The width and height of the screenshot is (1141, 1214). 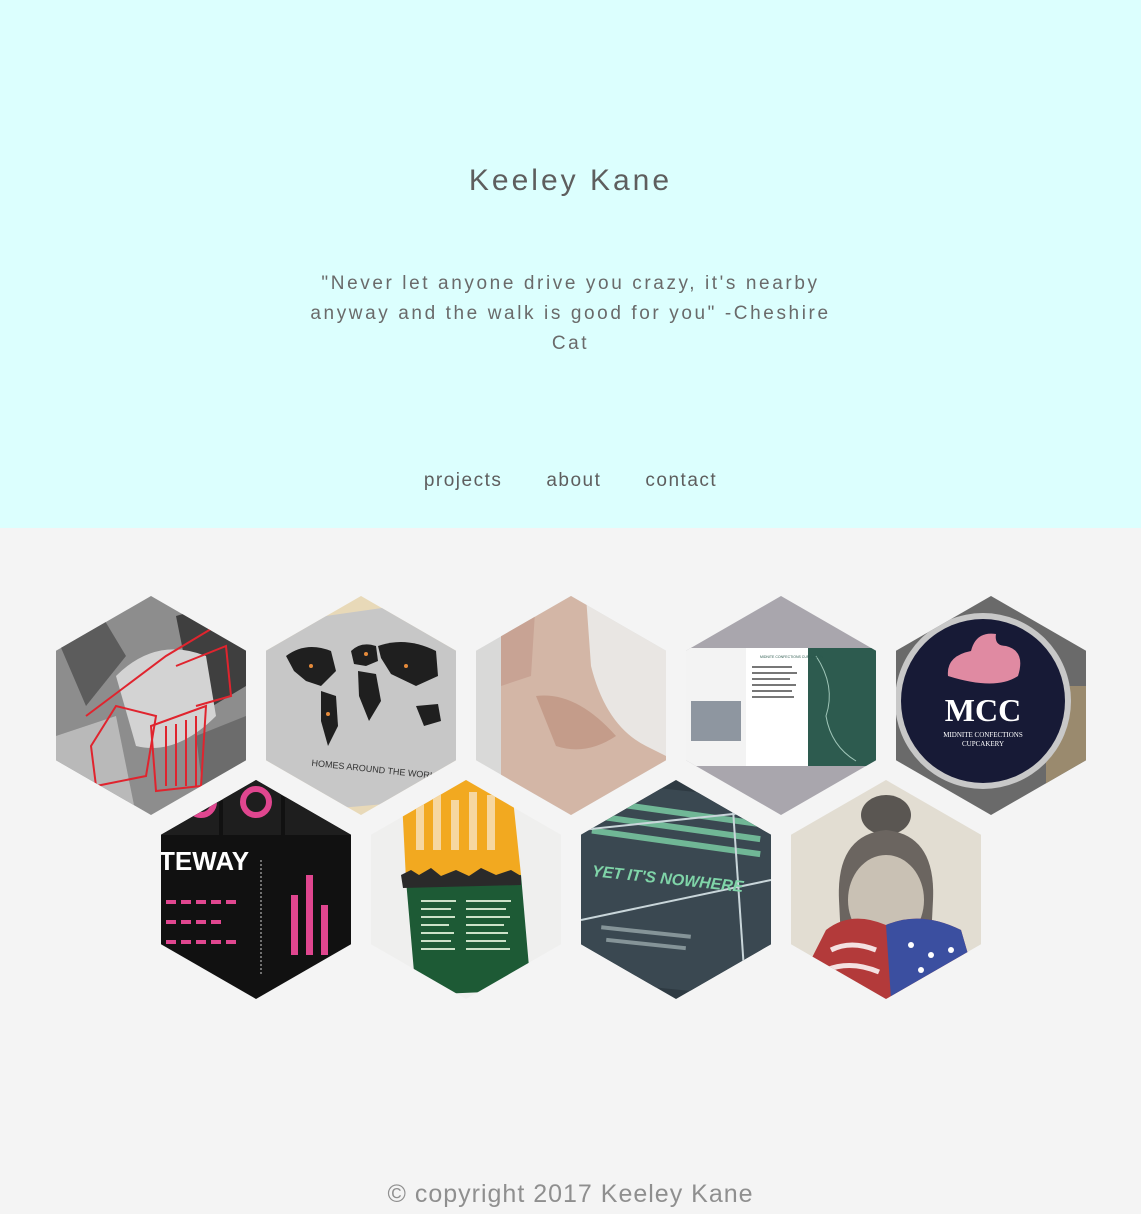 I want to click on project-tile-flag-drawing, so click(x=886, y=889).